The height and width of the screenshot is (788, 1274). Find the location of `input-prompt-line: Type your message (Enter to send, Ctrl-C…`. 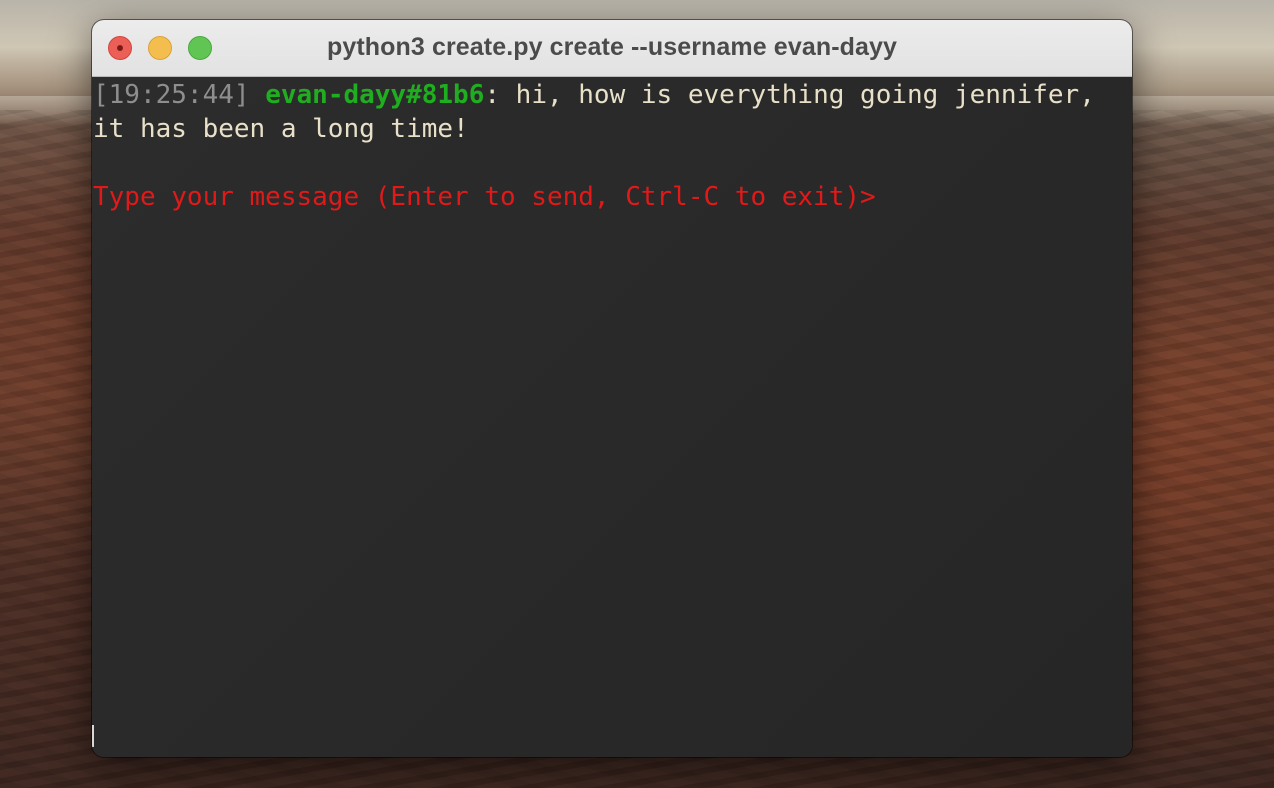

input-prompt-line: Type your message (Enter to send, Ctrl-C… is located at coordinates (612, 197).